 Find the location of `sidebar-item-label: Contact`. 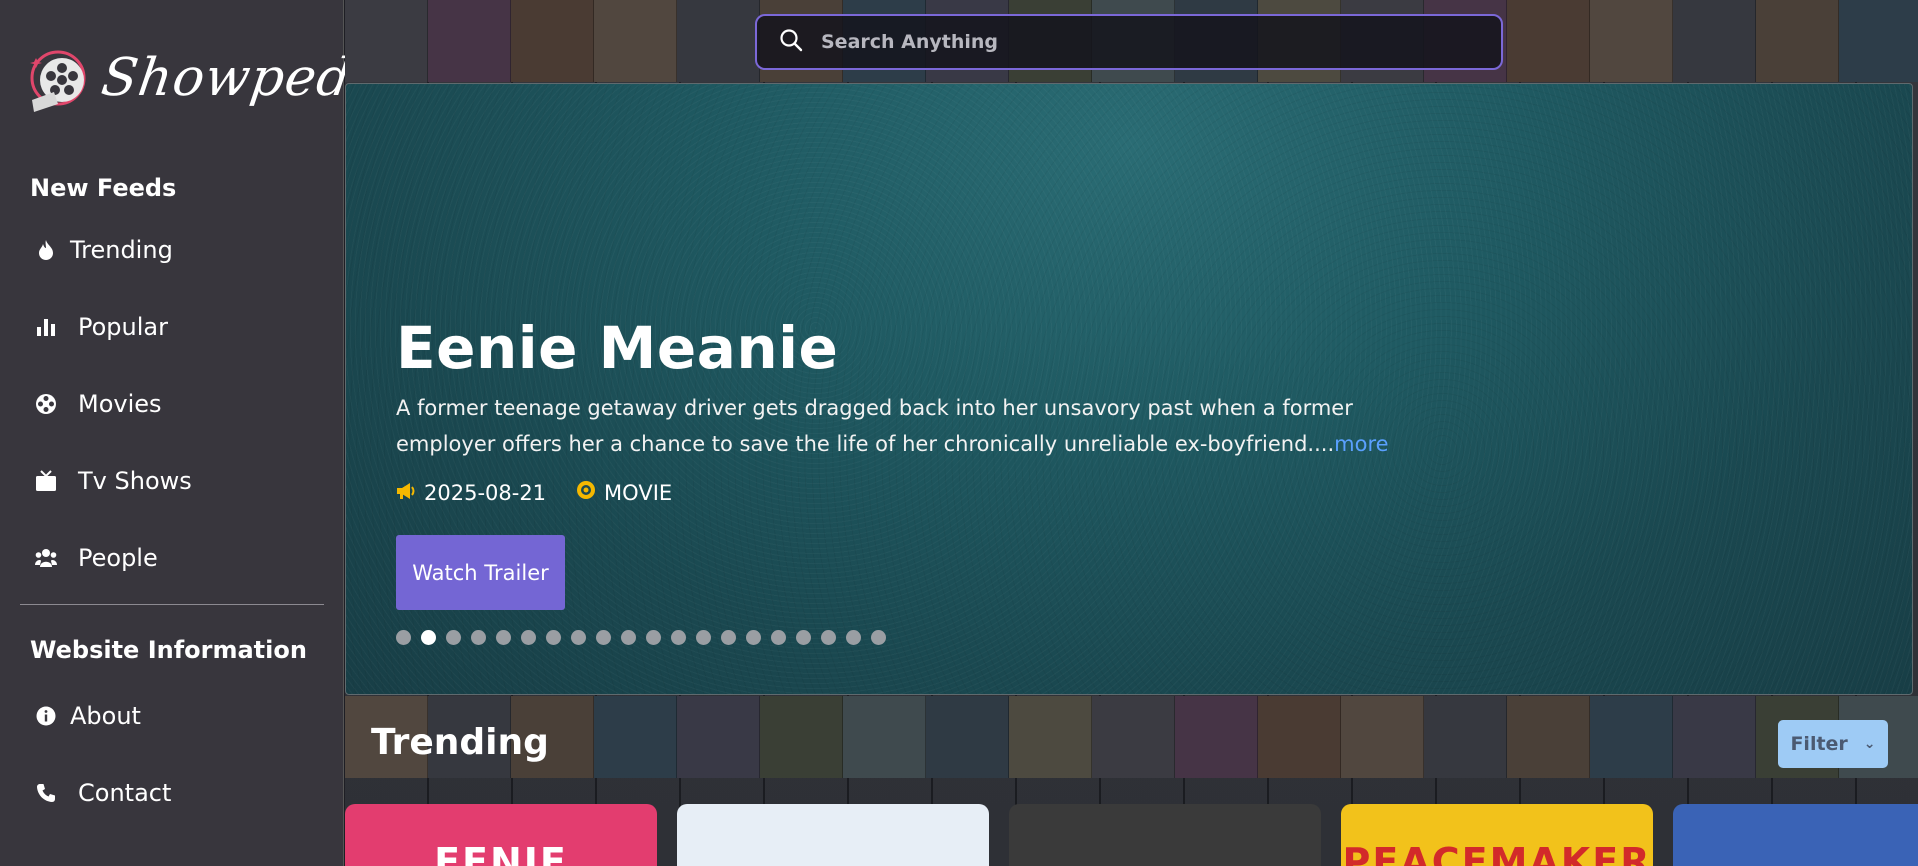

sidebar-item-label: Contact is located at coordinates (125, 793).